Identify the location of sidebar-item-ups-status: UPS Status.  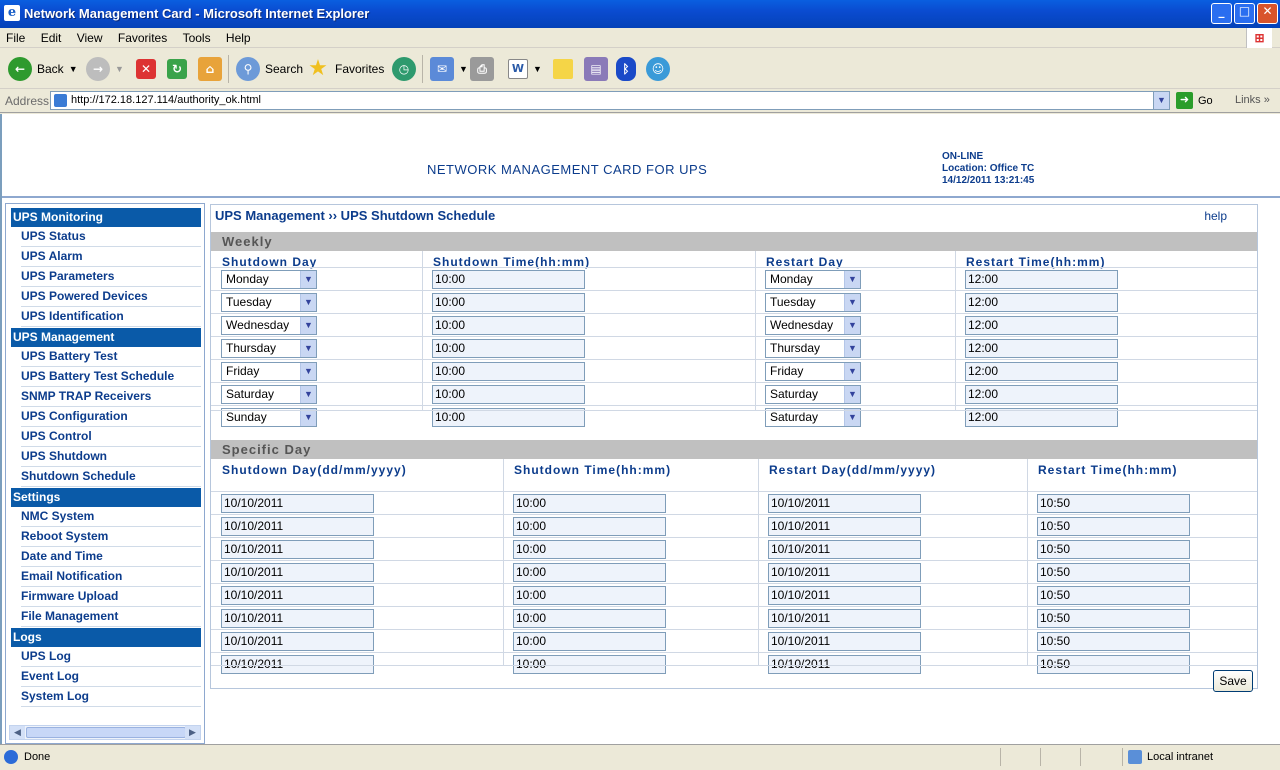
(111, 237).